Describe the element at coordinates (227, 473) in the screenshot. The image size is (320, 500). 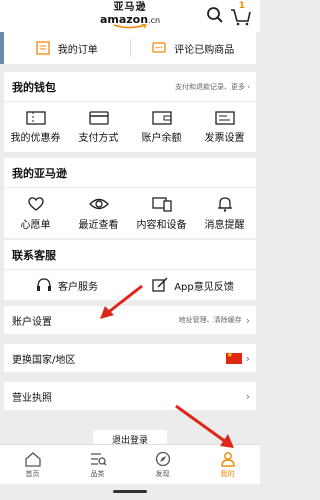
I see `tab-profile-label: 我的` at that location.